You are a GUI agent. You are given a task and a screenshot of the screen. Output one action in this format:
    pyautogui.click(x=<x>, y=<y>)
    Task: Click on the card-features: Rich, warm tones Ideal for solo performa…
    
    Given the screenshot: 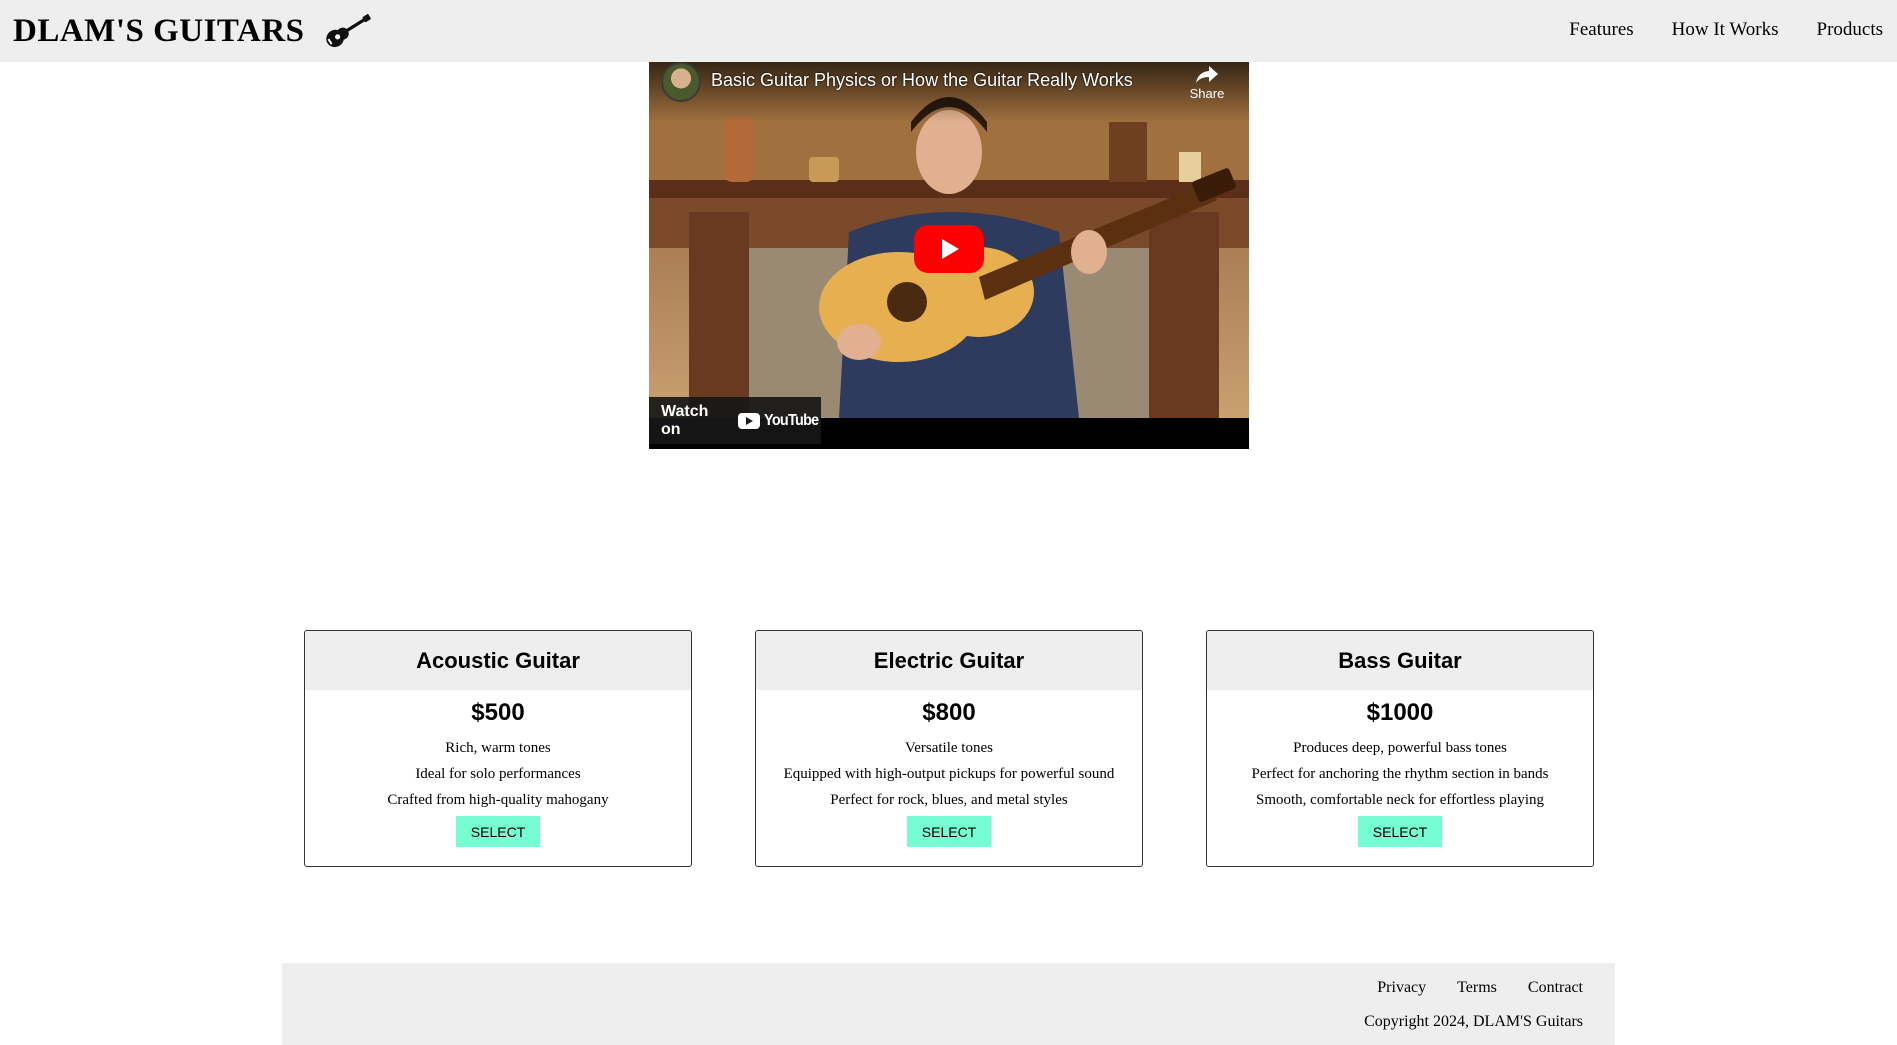 What is the action you would take?
    pyautogui.click(x=498, y=774)
    